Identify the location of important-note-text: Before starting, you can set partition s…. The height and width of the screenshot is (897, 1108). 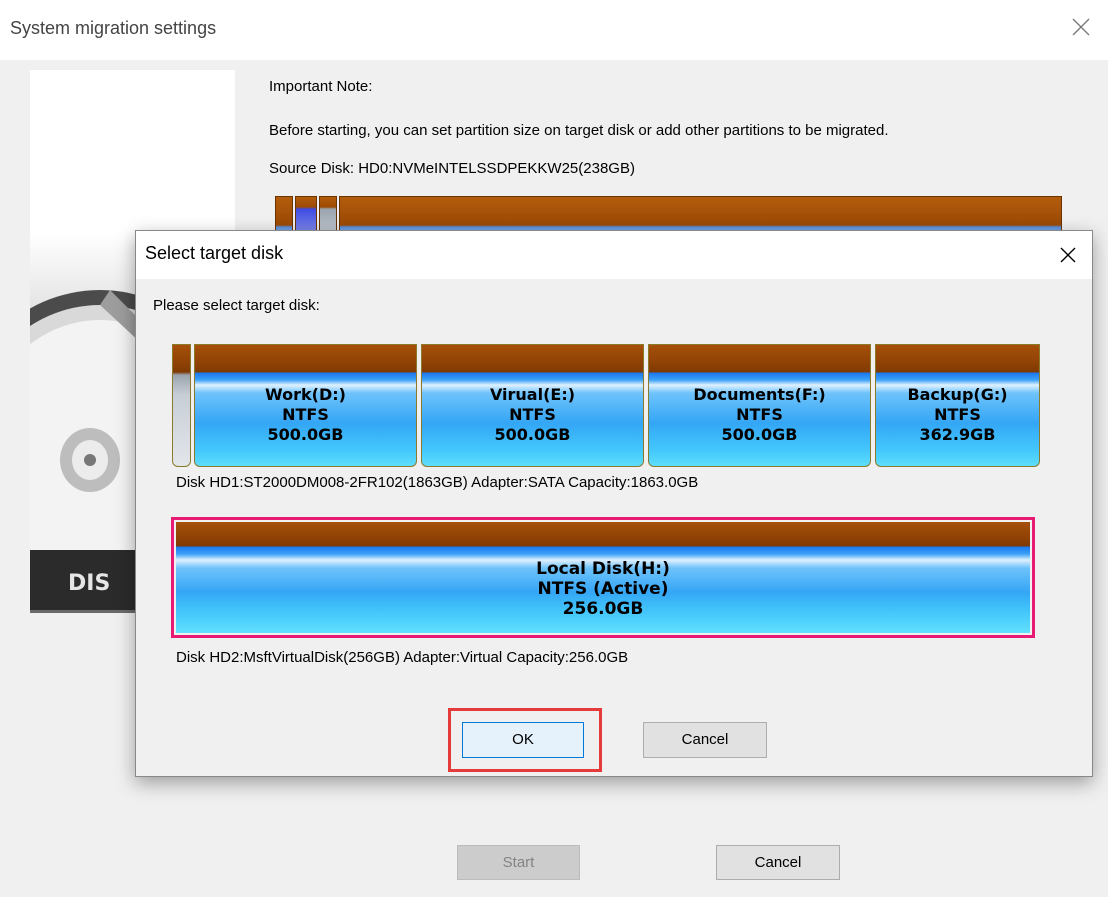
(579, 130).